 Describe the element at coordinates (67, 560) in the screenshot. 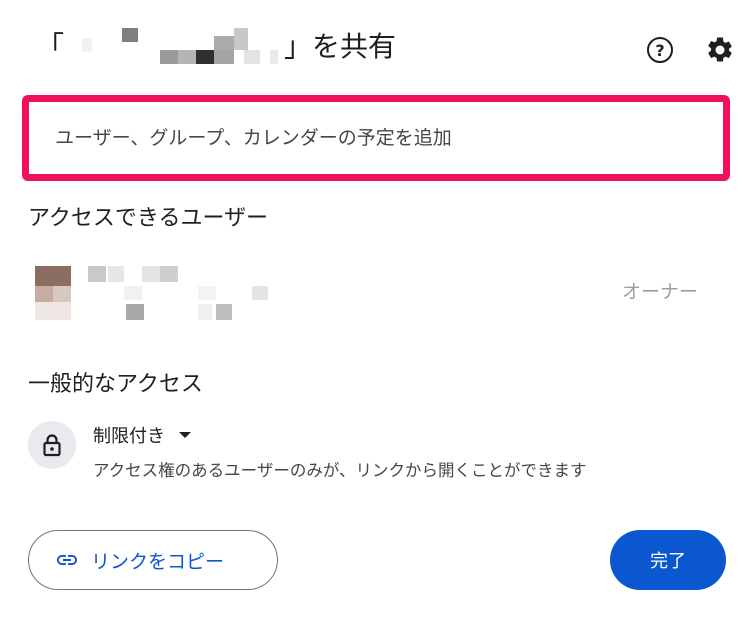

I see `link-icon` at that location.